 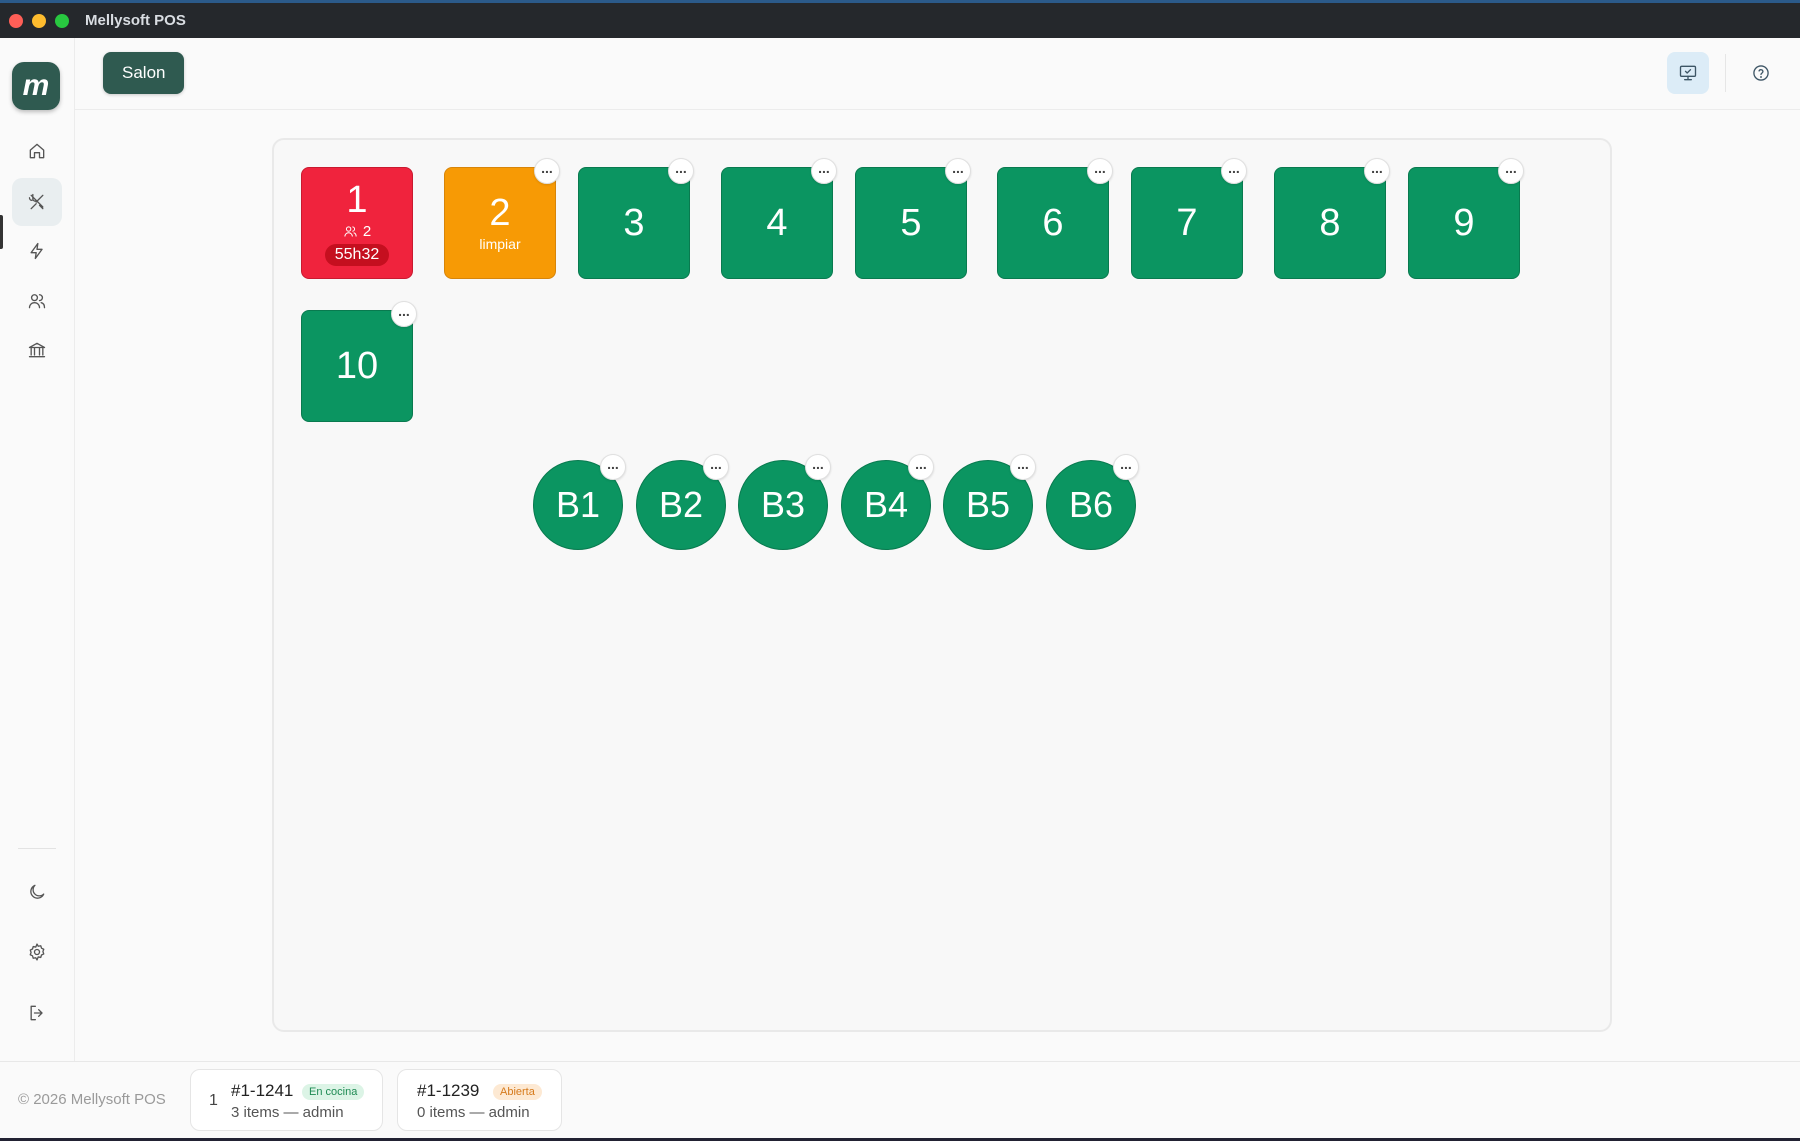 I want to click on table-status-note: limpiar, so click(x=500, y=244).